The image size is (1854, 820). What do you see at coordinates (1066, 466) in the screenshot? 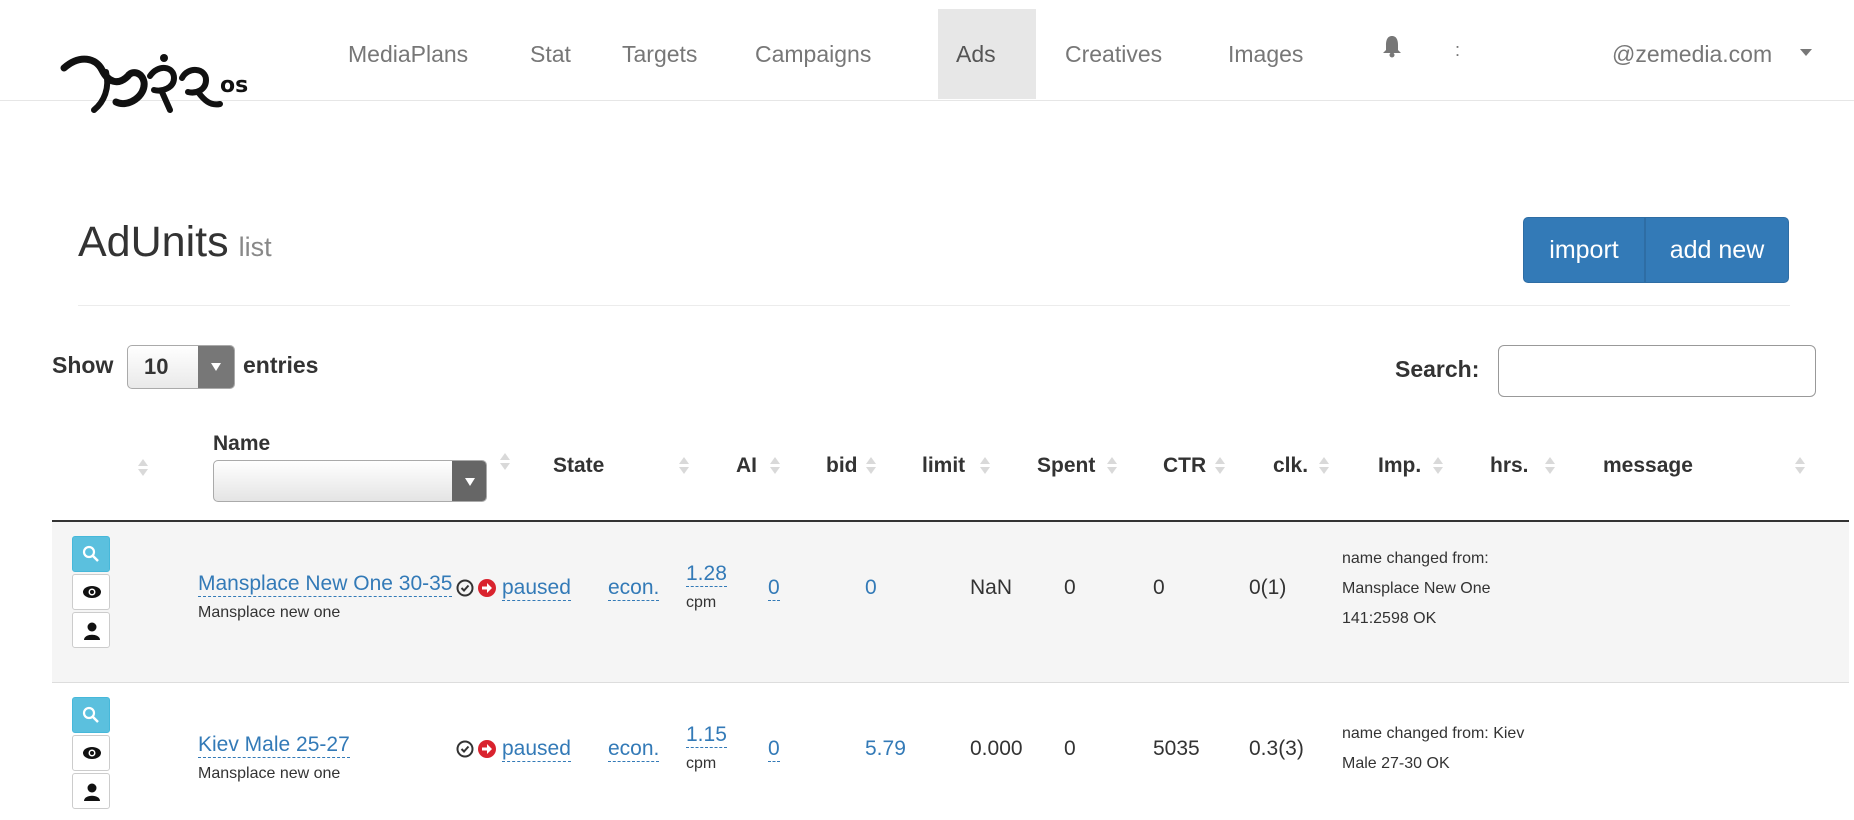
I see `col-spent: Spent` at bounding box center [1066, 466].